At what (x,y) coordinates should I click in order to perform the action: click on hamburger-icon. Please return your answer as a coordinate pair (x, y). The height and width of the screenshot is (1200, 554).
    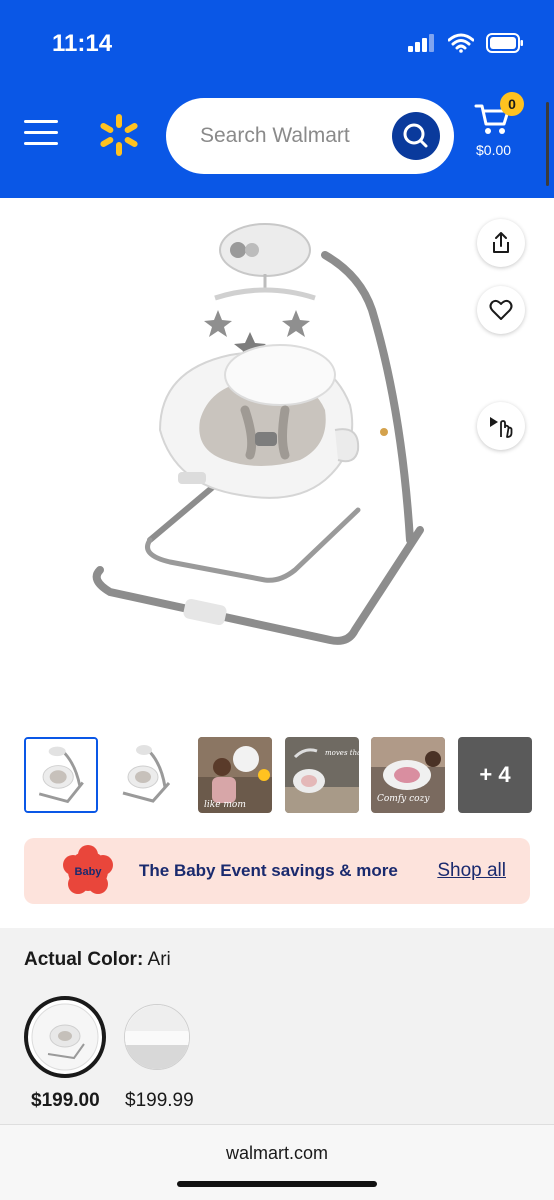
    Looking at the image, I should click on (41, 135).